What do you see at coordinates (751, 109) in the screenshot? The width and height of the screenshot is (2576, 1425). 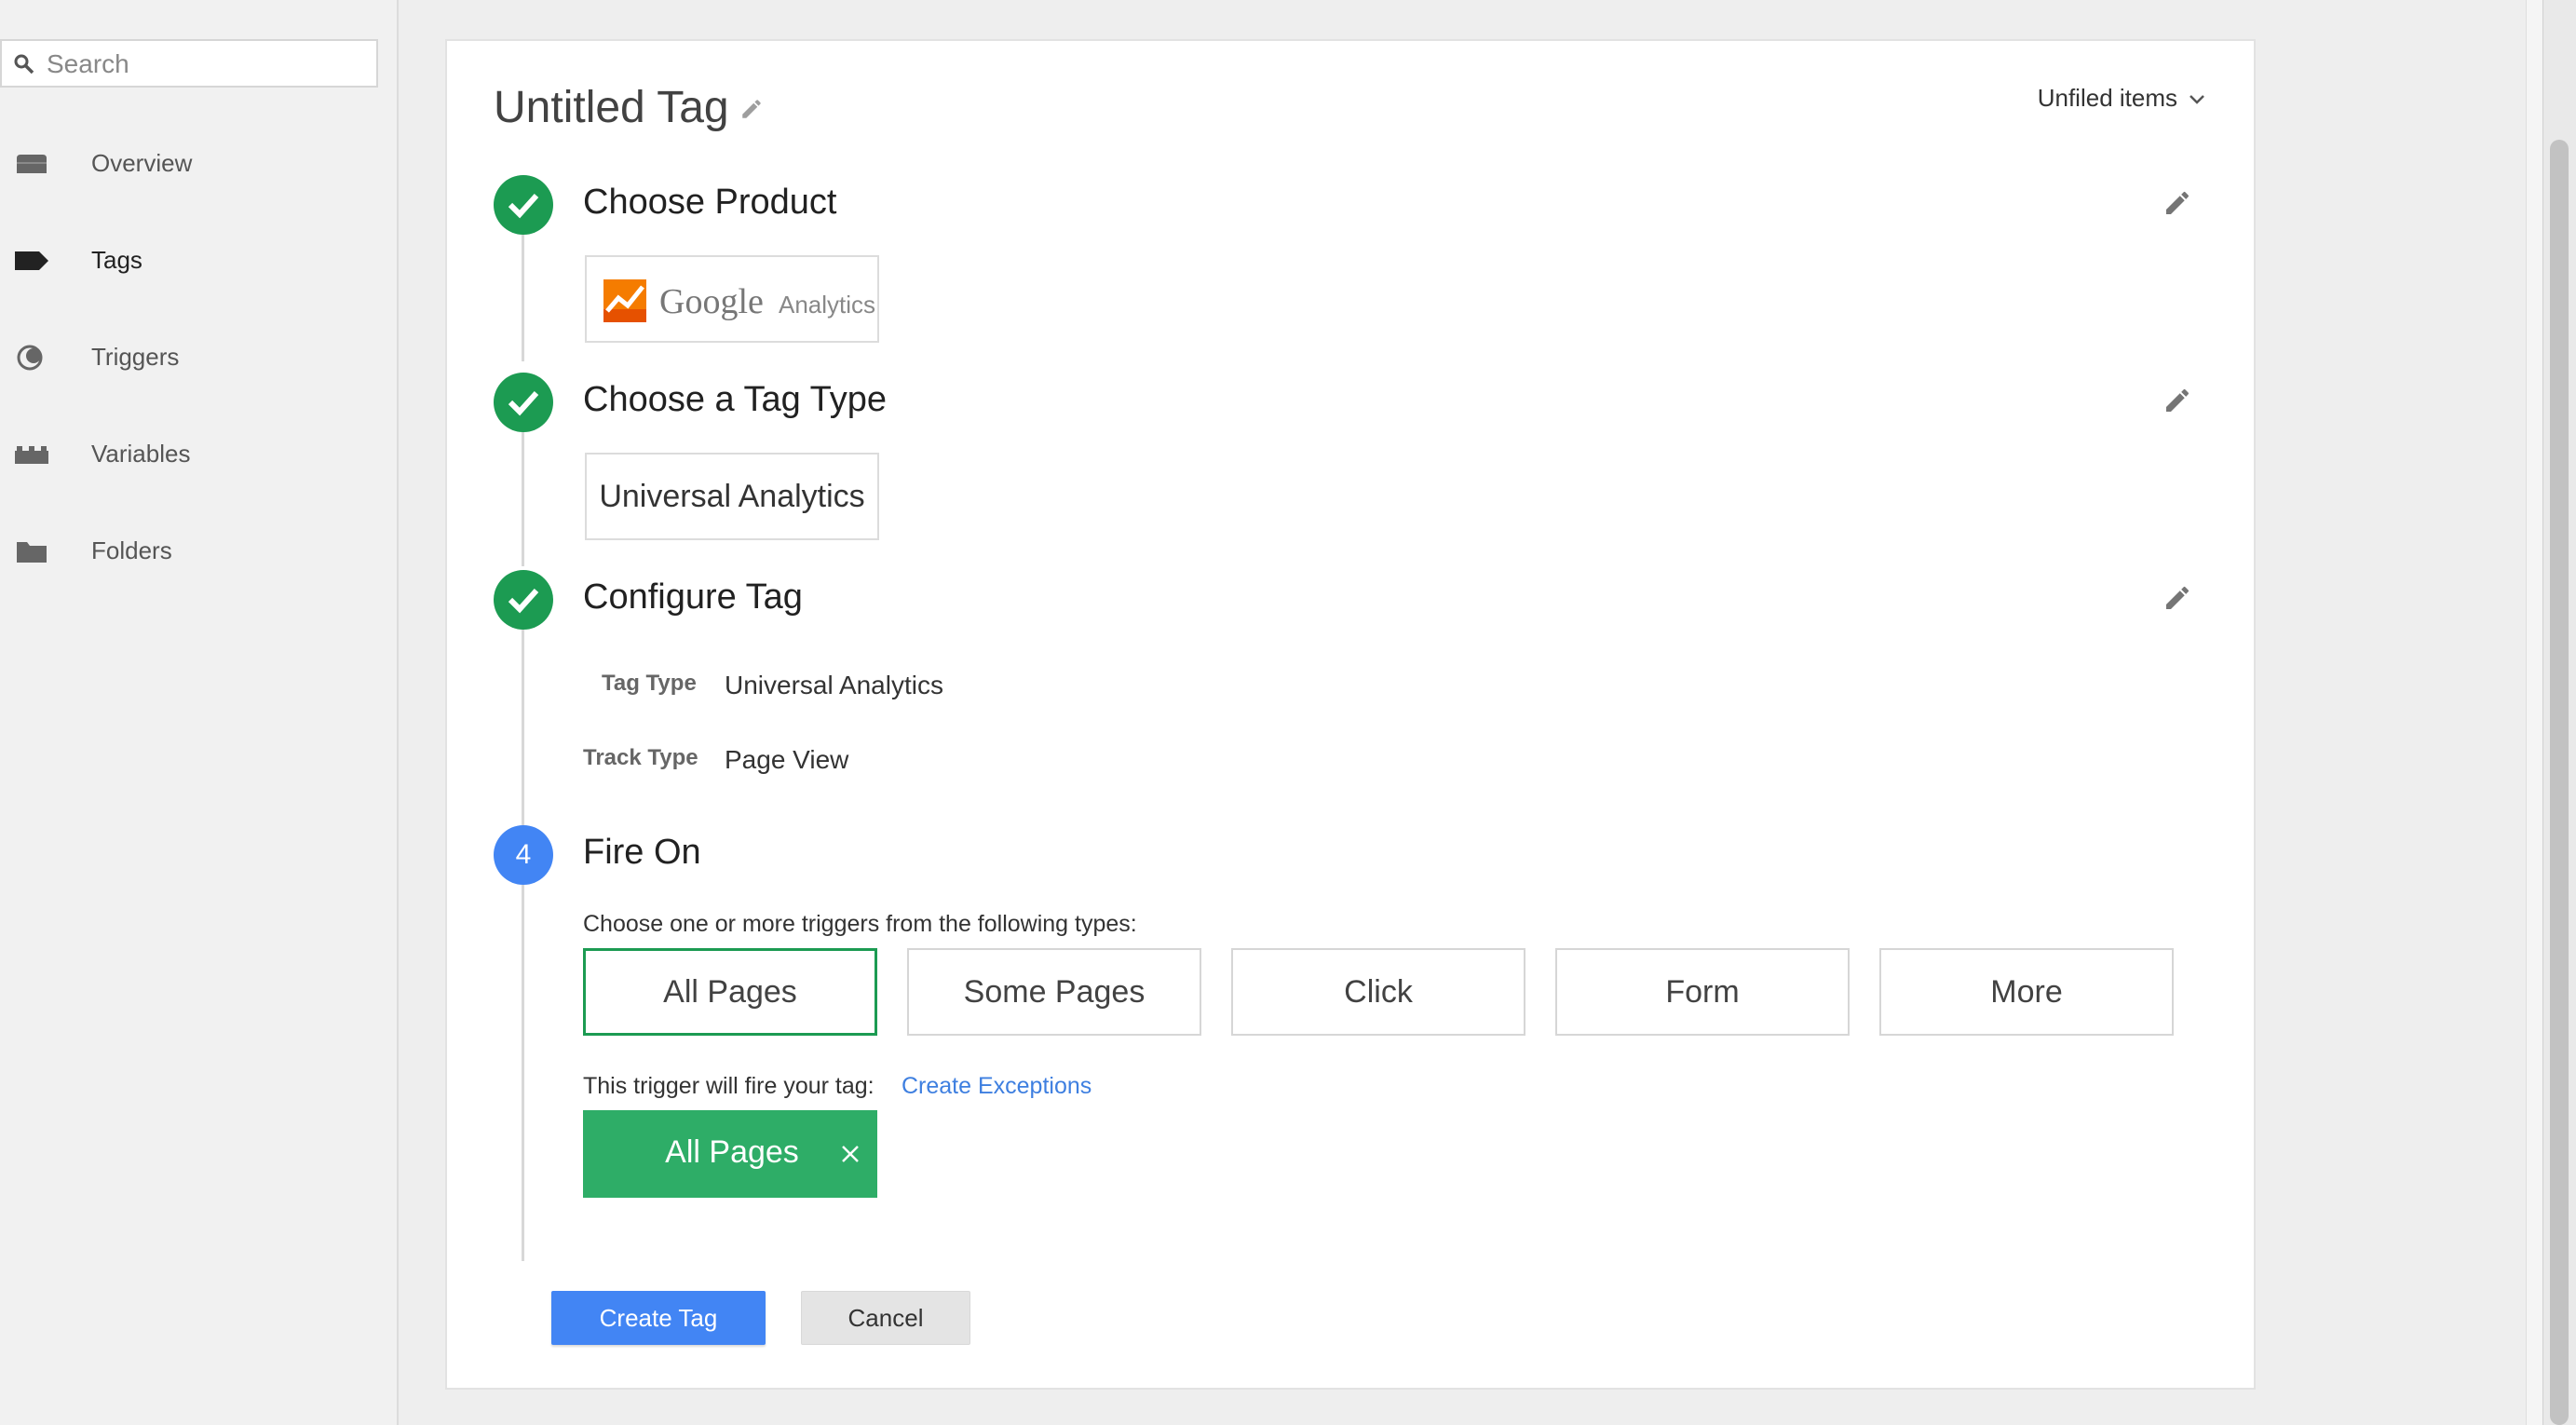 I see `rename-pencil-icon` at bounding box center [751, 109].